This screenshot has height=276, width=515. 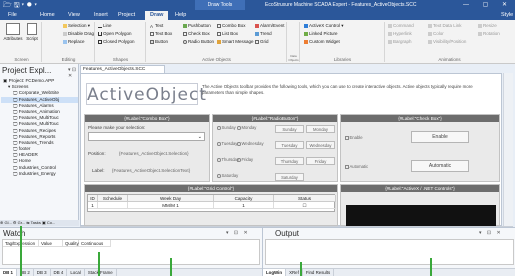 What do you see at coordinates (227, 175) in the screenshot?
I see `radio-option: Saturday` at bounding box center [227, 175].